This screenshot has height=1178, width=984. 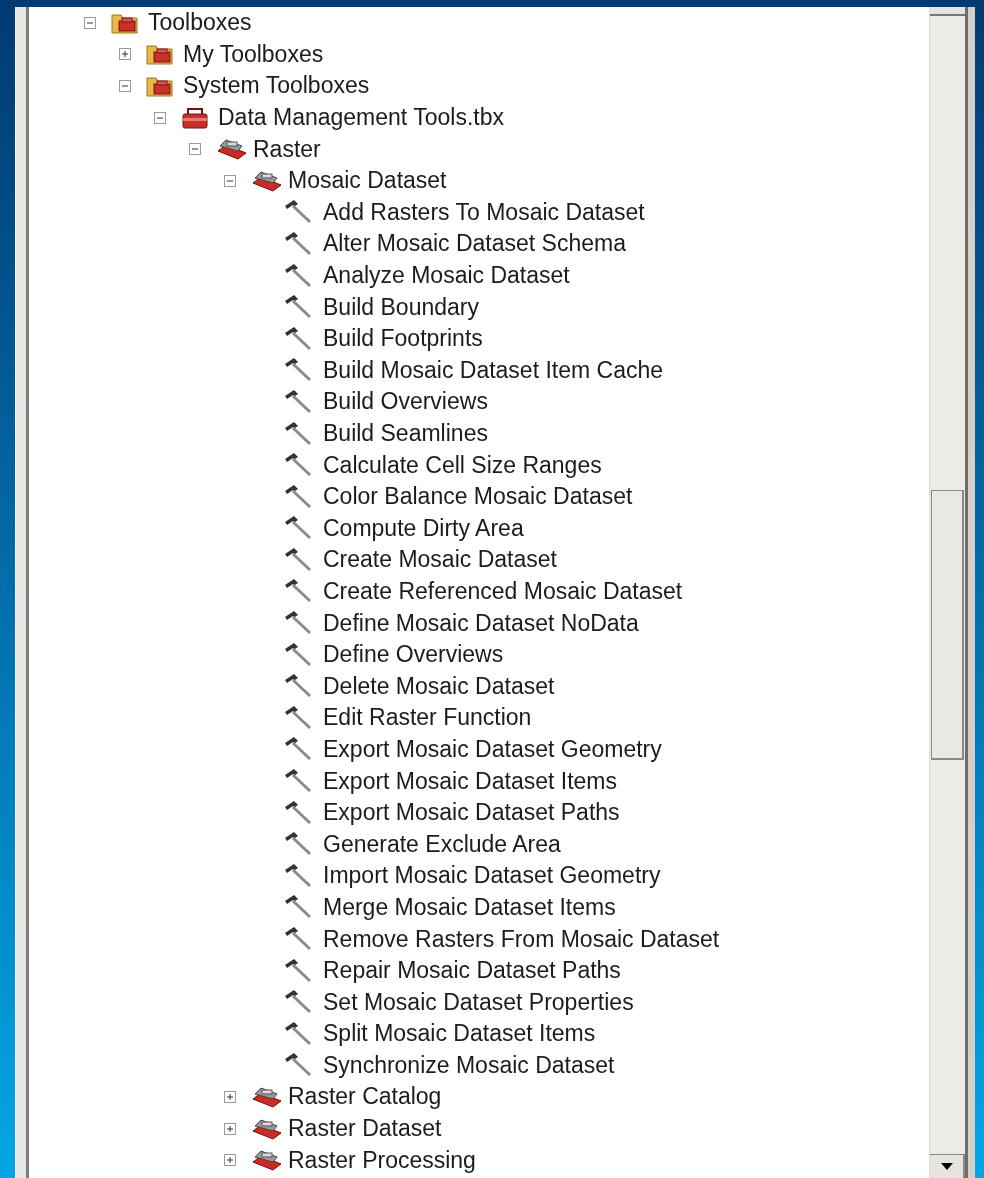 What do you see at coordinates (478, 497) in the screenshot?
I see `tree-item: Color Balance Mosaic Dataset` at bounding box center [478, 497].